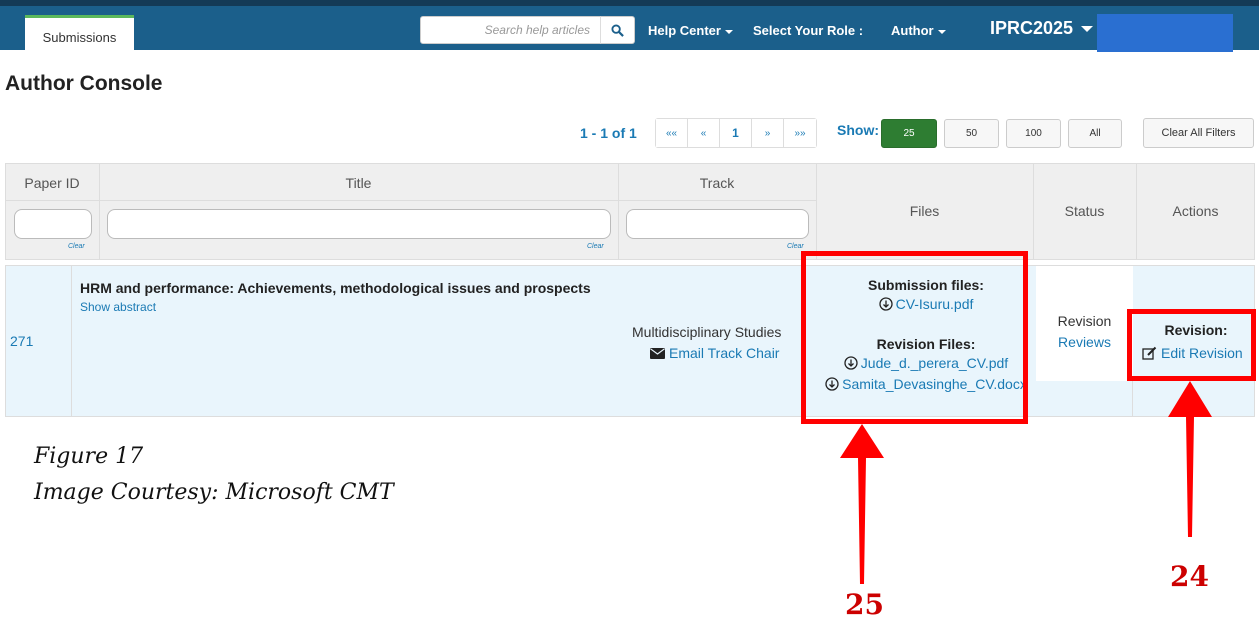 This screenshot has width=1259, height=633. I want to click on page-title: Author Console, so click(84, 83).